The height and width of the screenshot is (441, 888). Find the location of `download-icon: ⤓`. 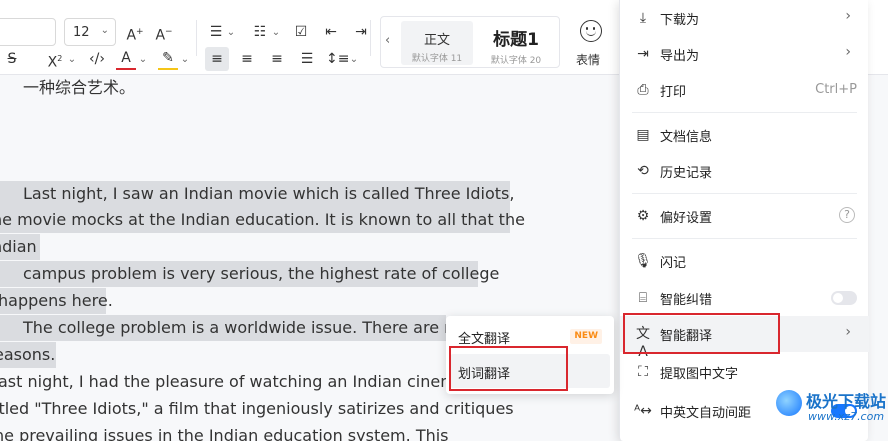

download-icon: ⤓ is located at coordinates (643, 18).